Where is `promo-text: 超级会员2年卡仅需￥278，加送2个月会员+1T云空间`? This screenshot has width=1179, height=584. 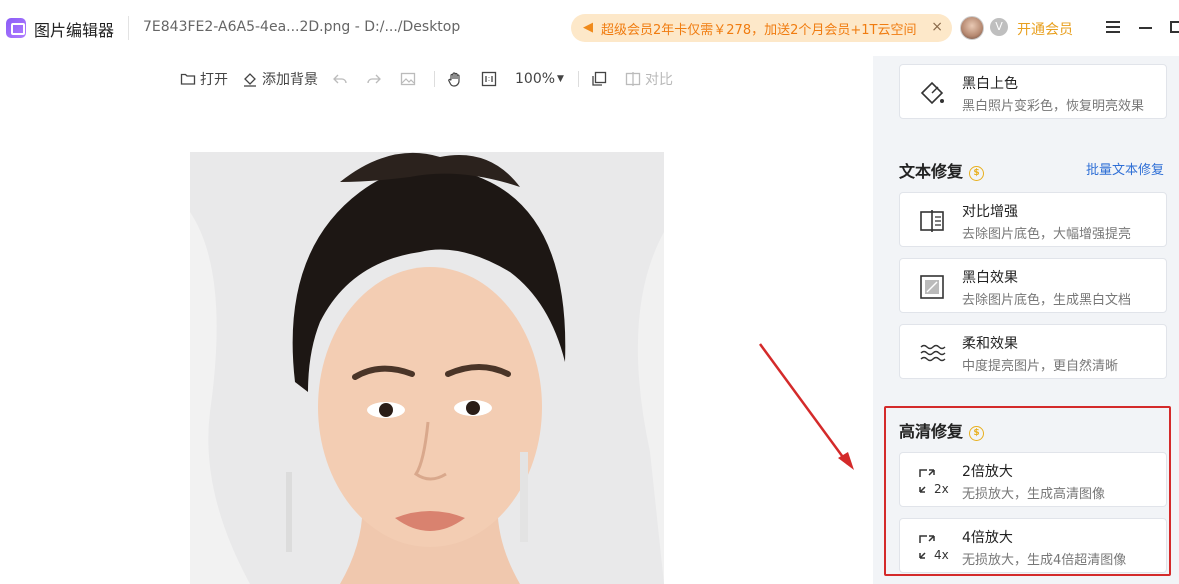
promo-text: 超级会员2年卡仅需￥278，加送2个月会员+1T云空间 is located at coordinates (758, 28).